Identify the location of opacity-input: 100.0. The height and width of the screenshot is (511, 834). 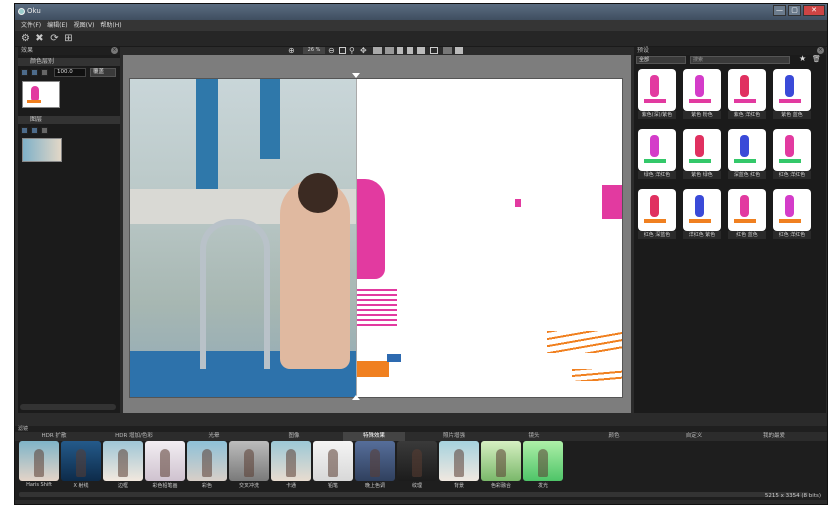
(70, 72).